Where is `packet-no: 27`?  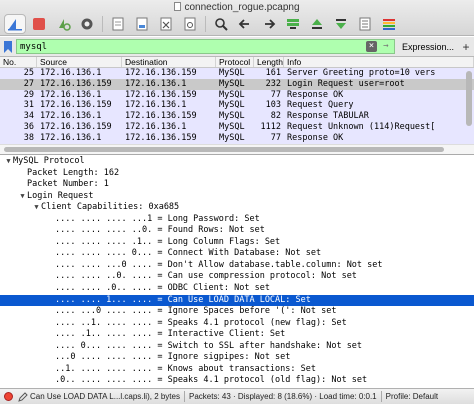 packet-no: 27 is located at coordinates (28, 83).